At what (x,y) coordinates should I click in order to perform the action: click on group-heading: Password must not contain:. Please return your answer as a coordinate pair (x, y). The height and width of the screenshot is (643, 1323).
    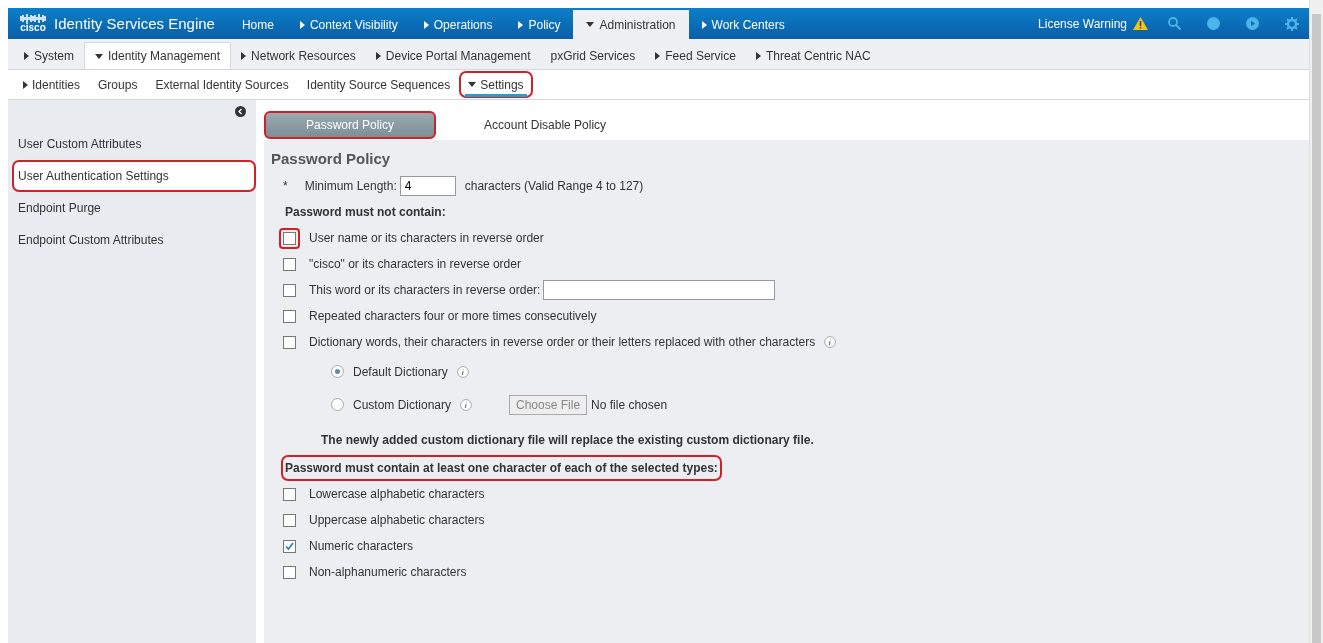
    Looking at the image, I should click on (365, 212).